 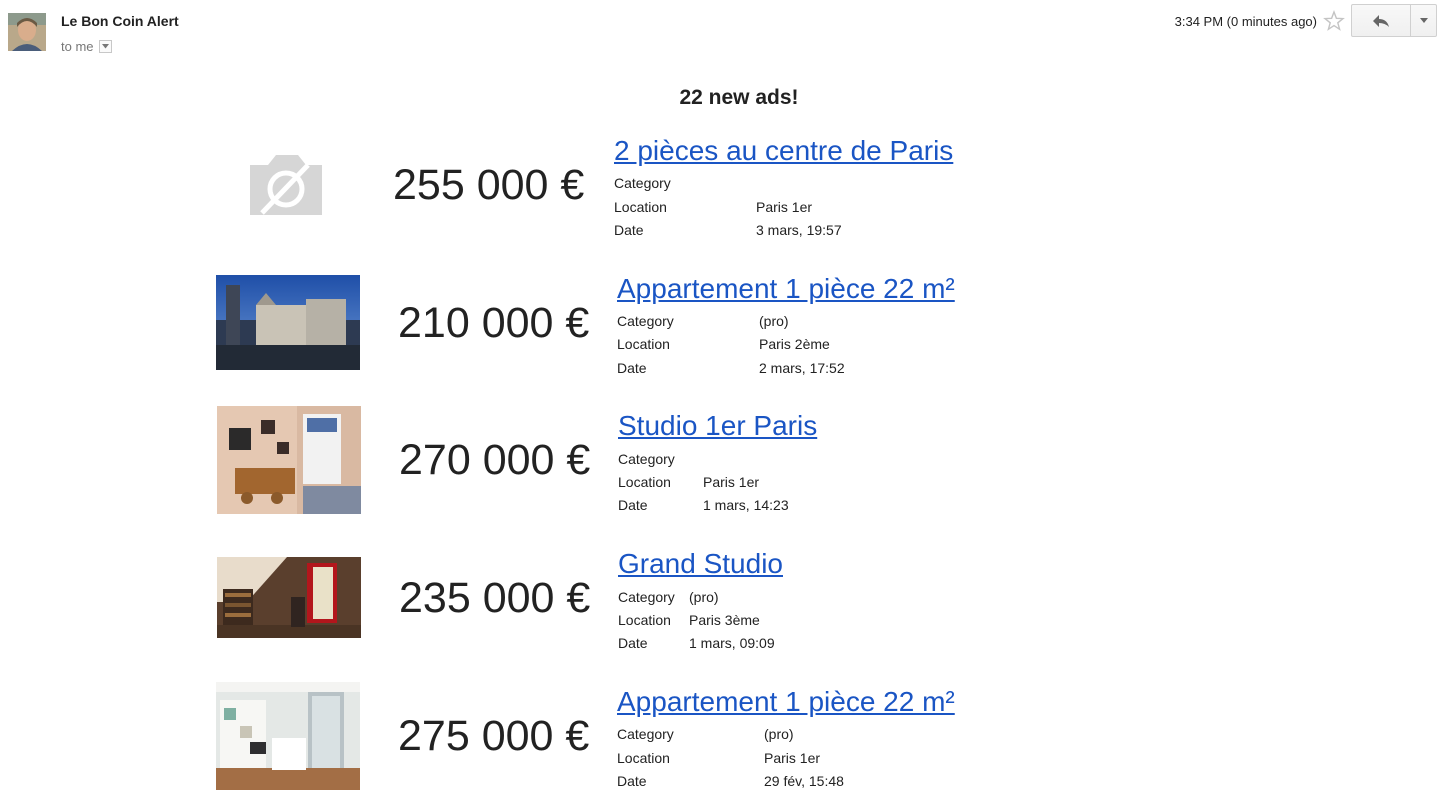 What do you see at coordinates (783, 151) in the screenshot?
I see `ad-title-link: 2 pièces au centre de Paris` at bounding box center [783, 151].